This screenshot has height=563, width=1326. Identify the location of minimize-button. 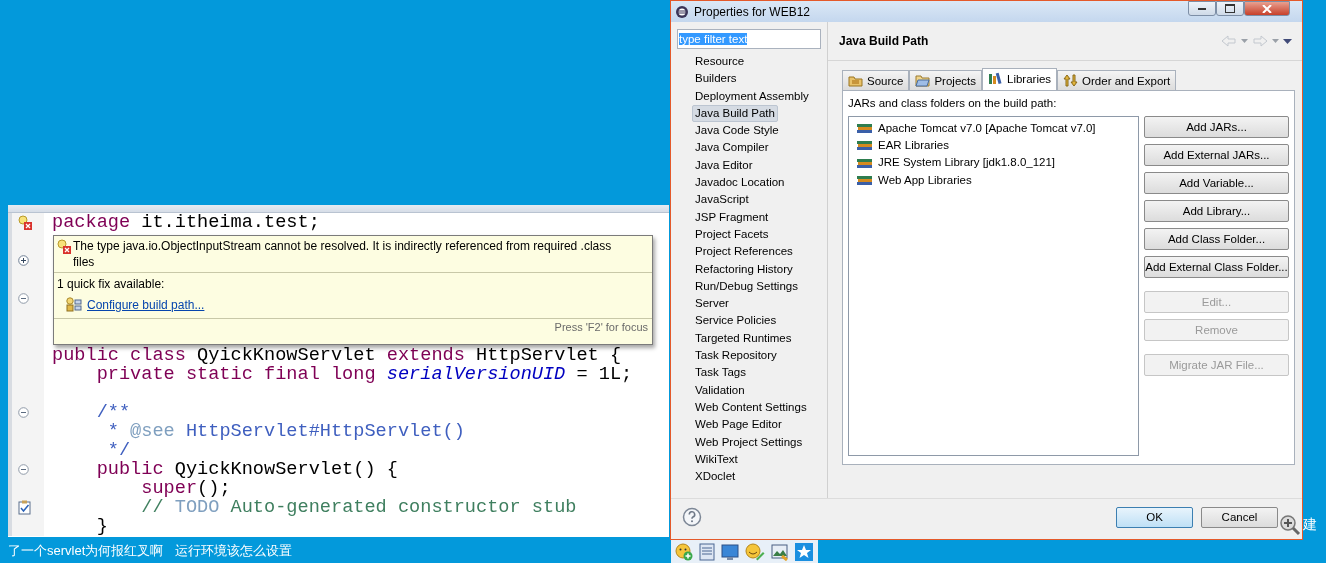
(1202, 8).